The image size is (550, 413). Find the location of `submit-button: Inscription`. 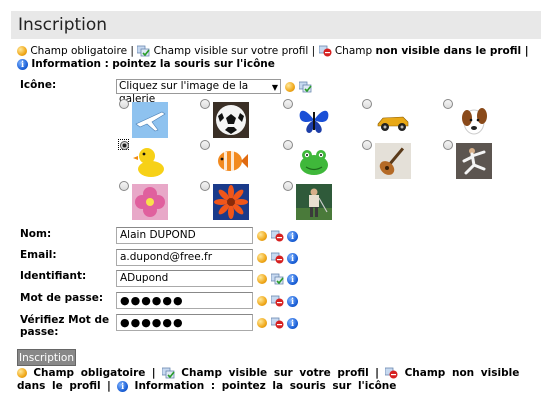

submit-button: Inscription is located at coordinates (46, 357).